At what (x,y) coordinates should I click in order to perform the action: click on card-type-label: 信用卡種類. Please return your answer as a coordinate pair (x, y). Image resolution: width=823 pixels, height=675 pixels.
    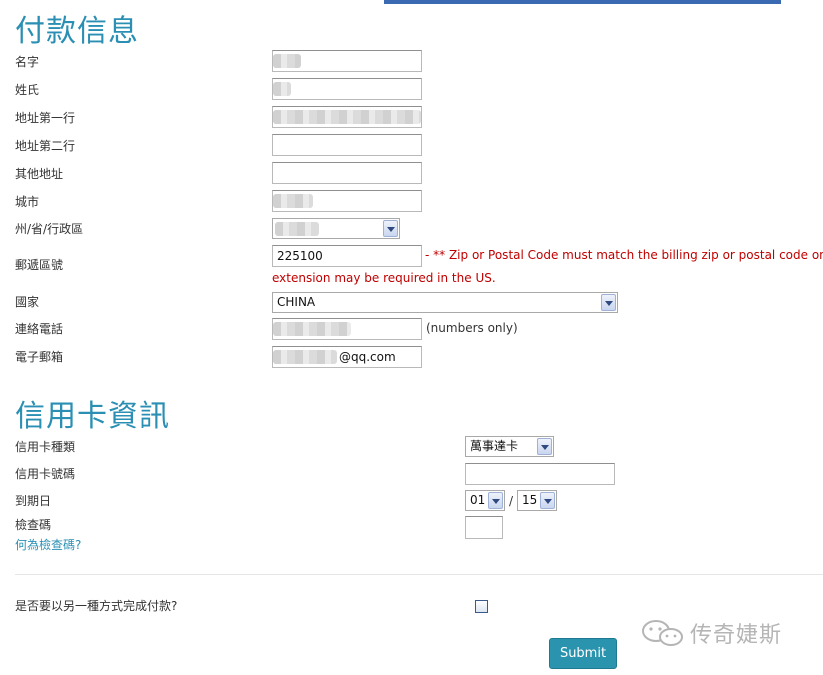
    Looking at the image, I should click on (45, 447).